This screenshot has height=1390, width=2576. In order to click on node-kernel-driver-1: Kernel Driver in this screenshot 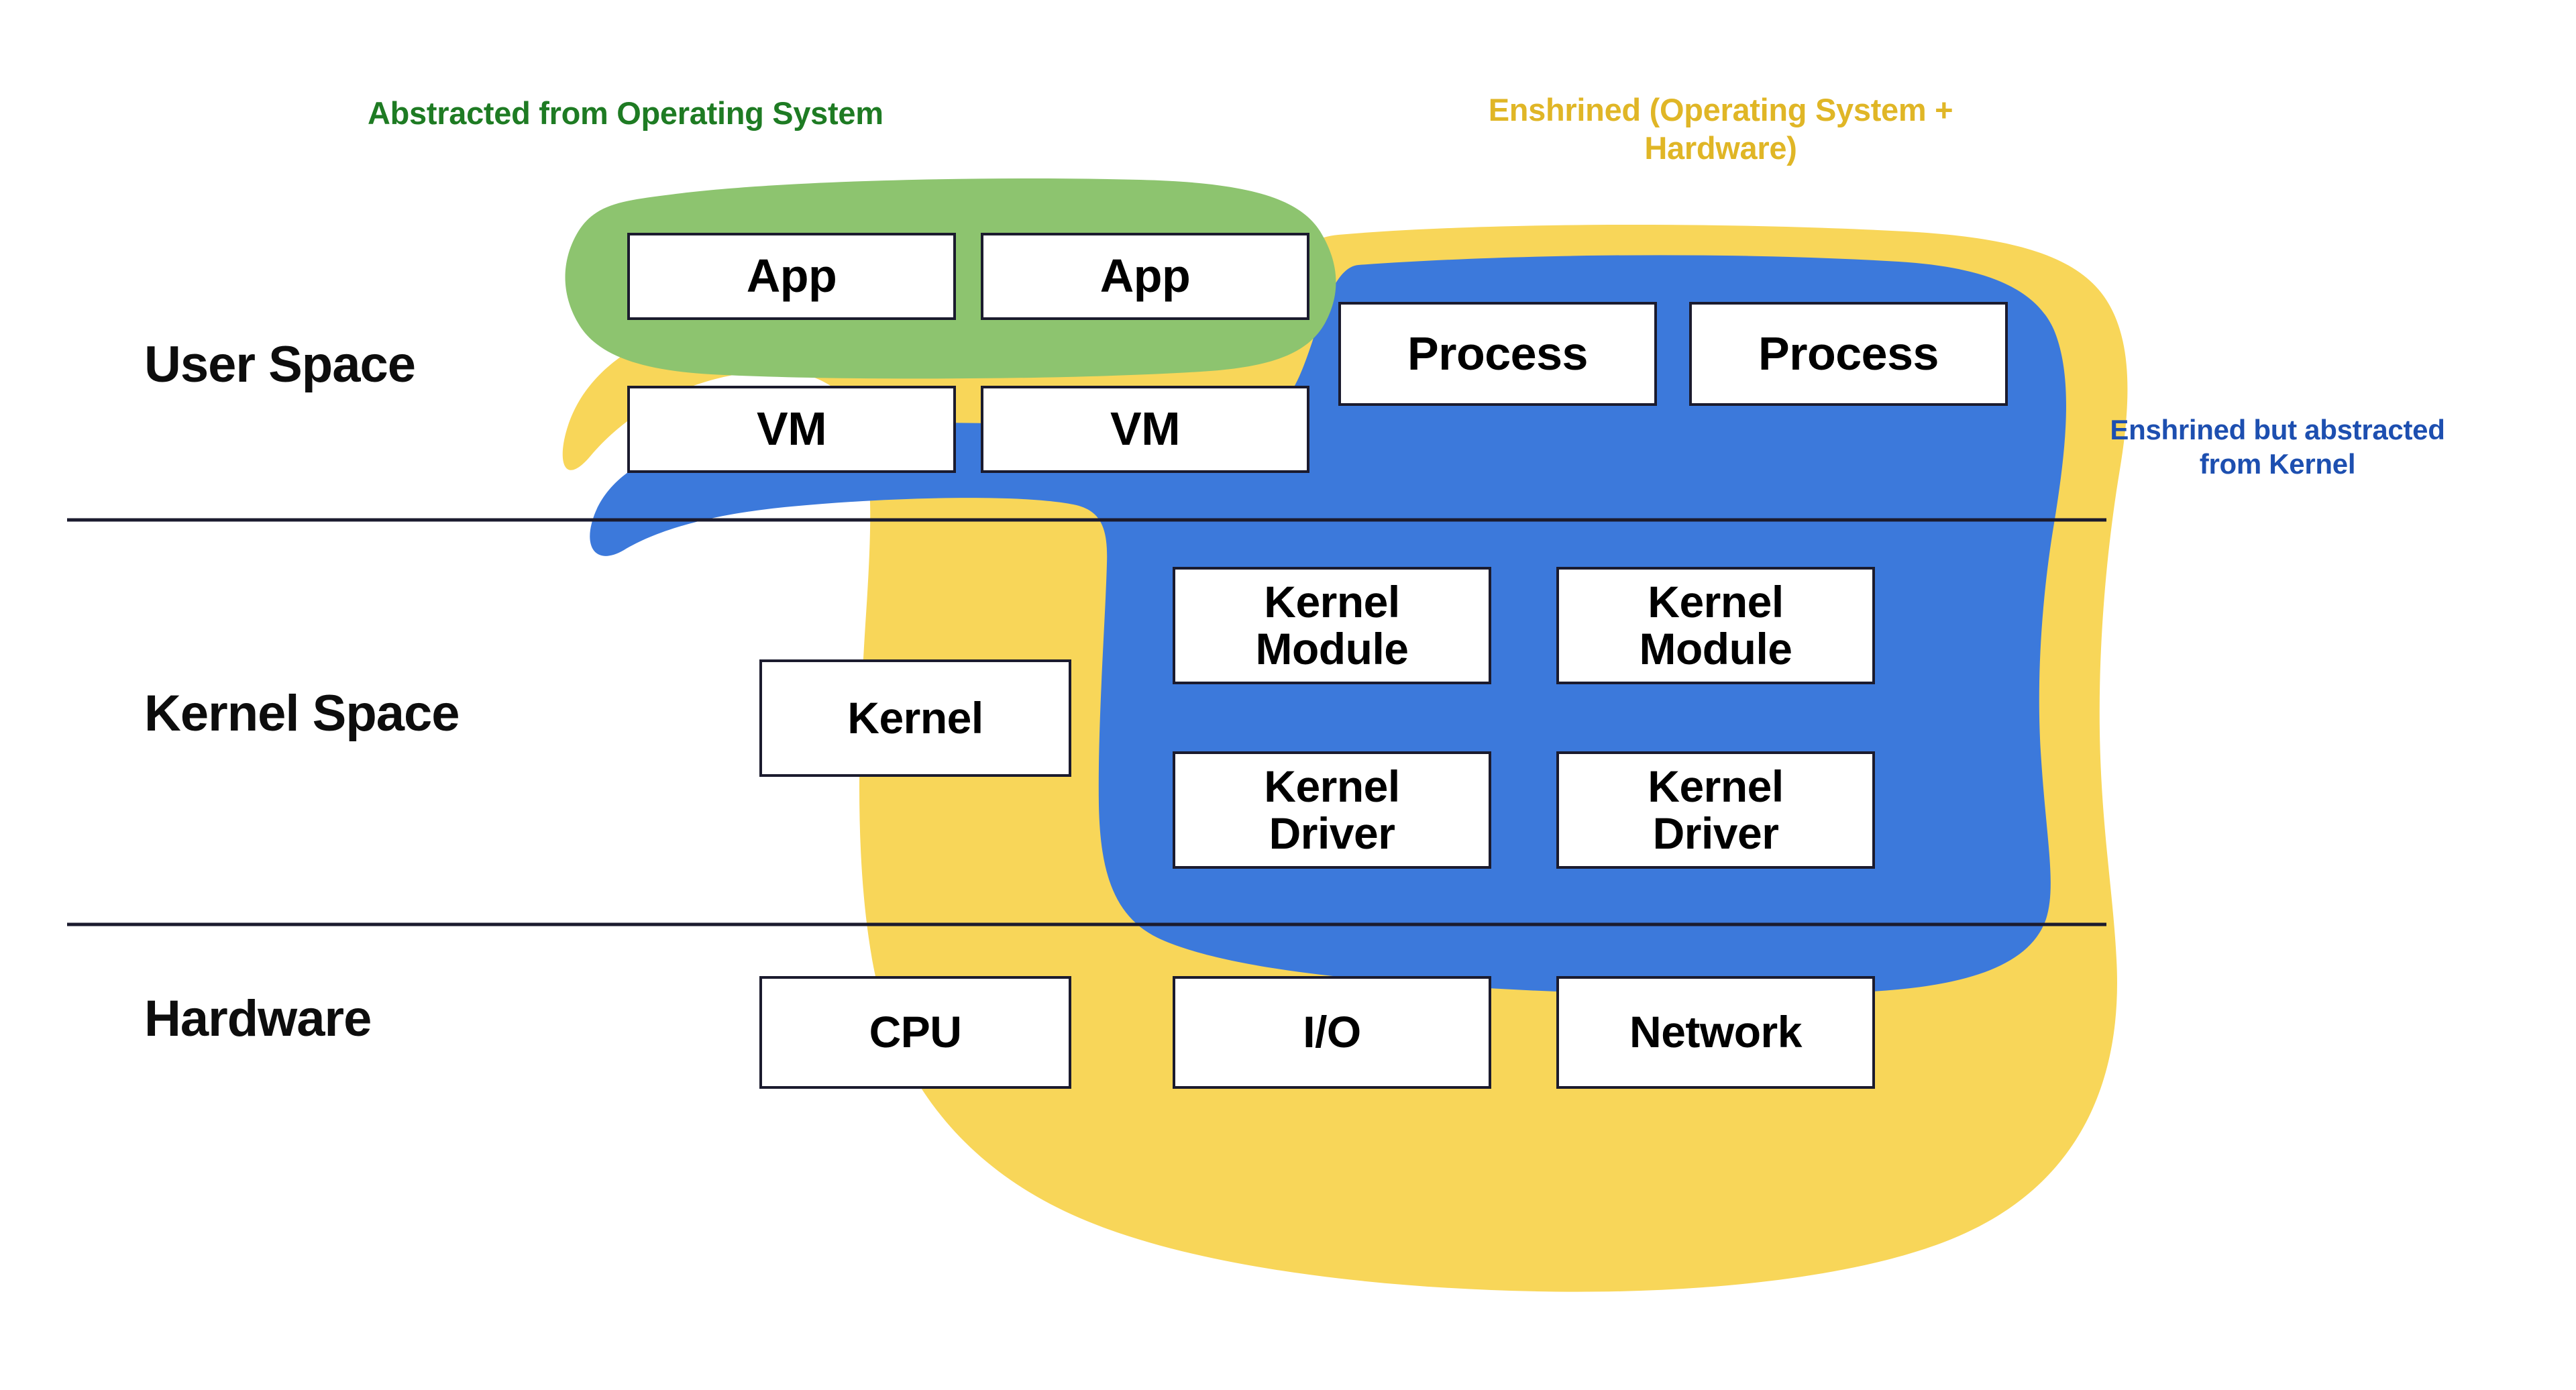, I will do `click(1332, 810)`.